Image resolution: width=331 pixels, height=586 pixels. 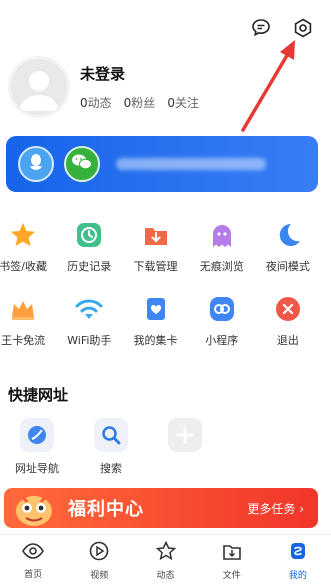 What do you see at coordinates (39, 87) in the screenshot?
I see `avatar` at bounding box center [39, 87].